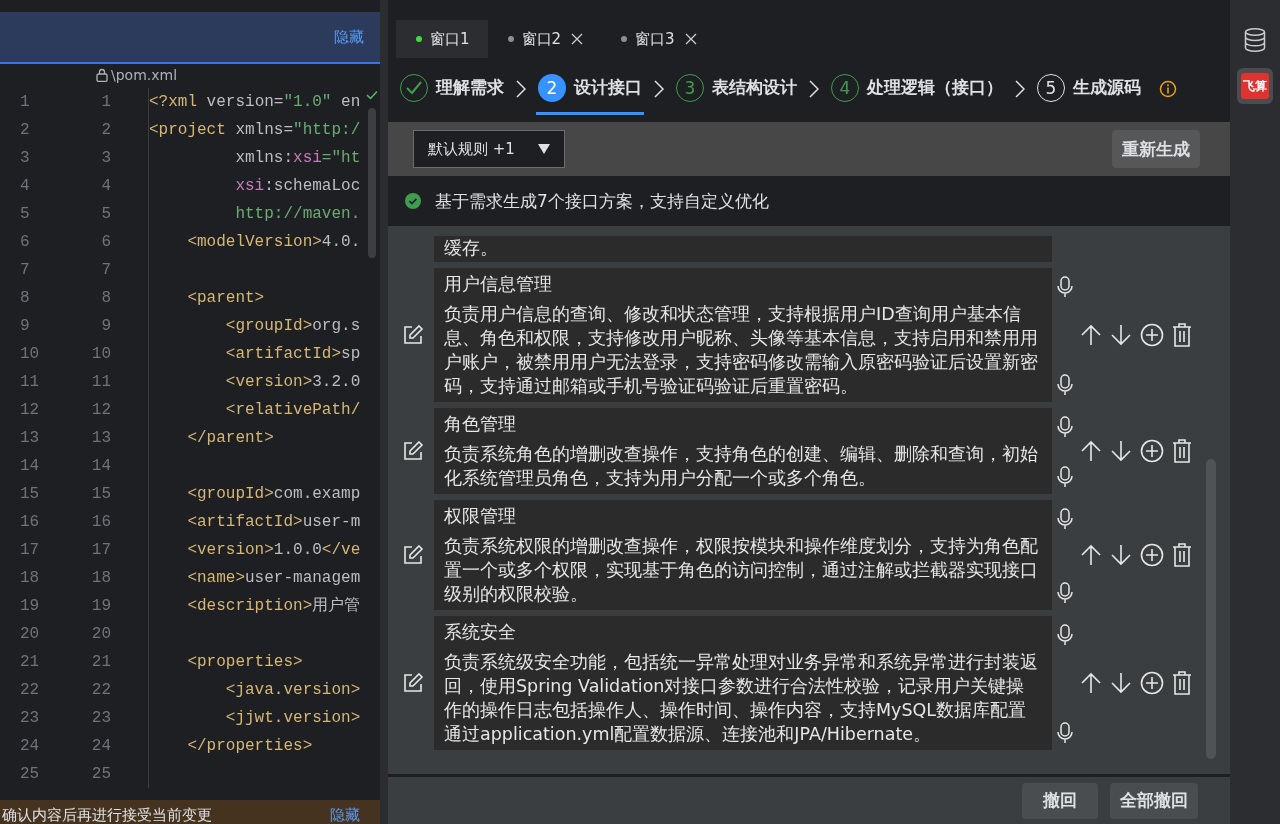 The height and width of the screenshot is (824, 1280). Describe the element at coordinates (1154, 800) in the screenshot. I see `undo-button: 全部撤回` at that location.